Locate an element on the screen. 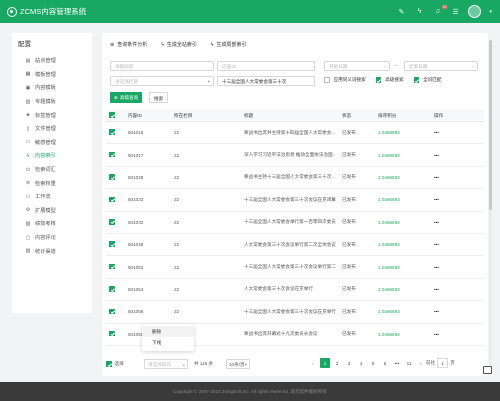  select-all: 选择 is located at coordinates (115, 364).